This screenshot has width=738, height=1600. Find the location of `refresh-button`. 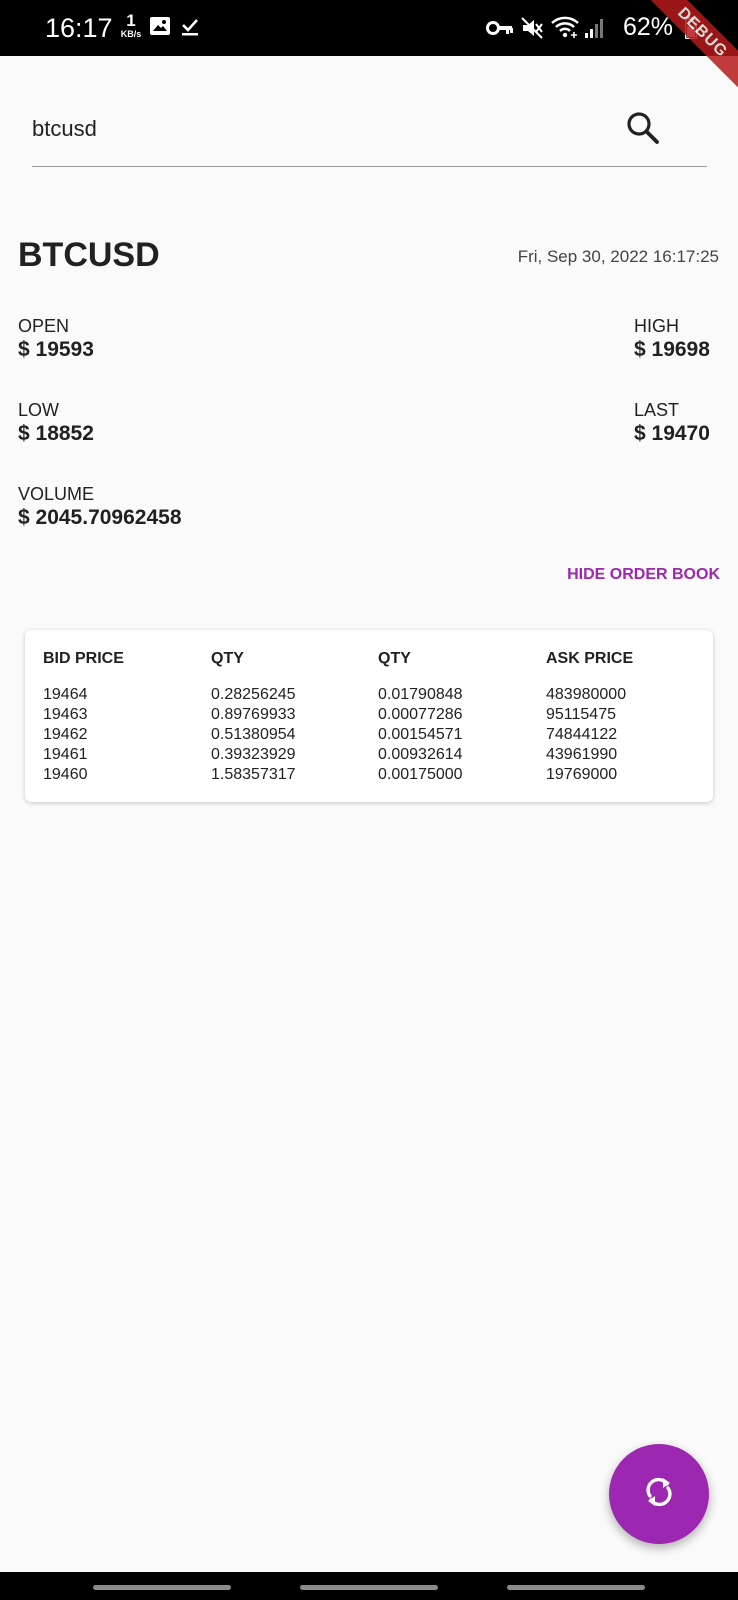

refresh-button is located at coordinates (659, 1494).